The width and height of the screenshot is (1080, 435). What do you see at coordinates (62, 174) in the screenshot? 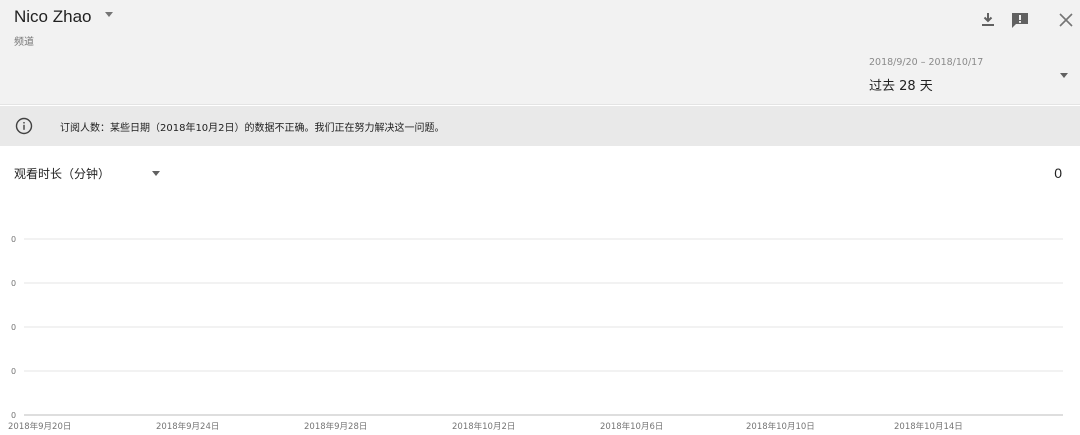
I see `metric-label: 观看时长（分钟）` at bounding box center [62, 174].